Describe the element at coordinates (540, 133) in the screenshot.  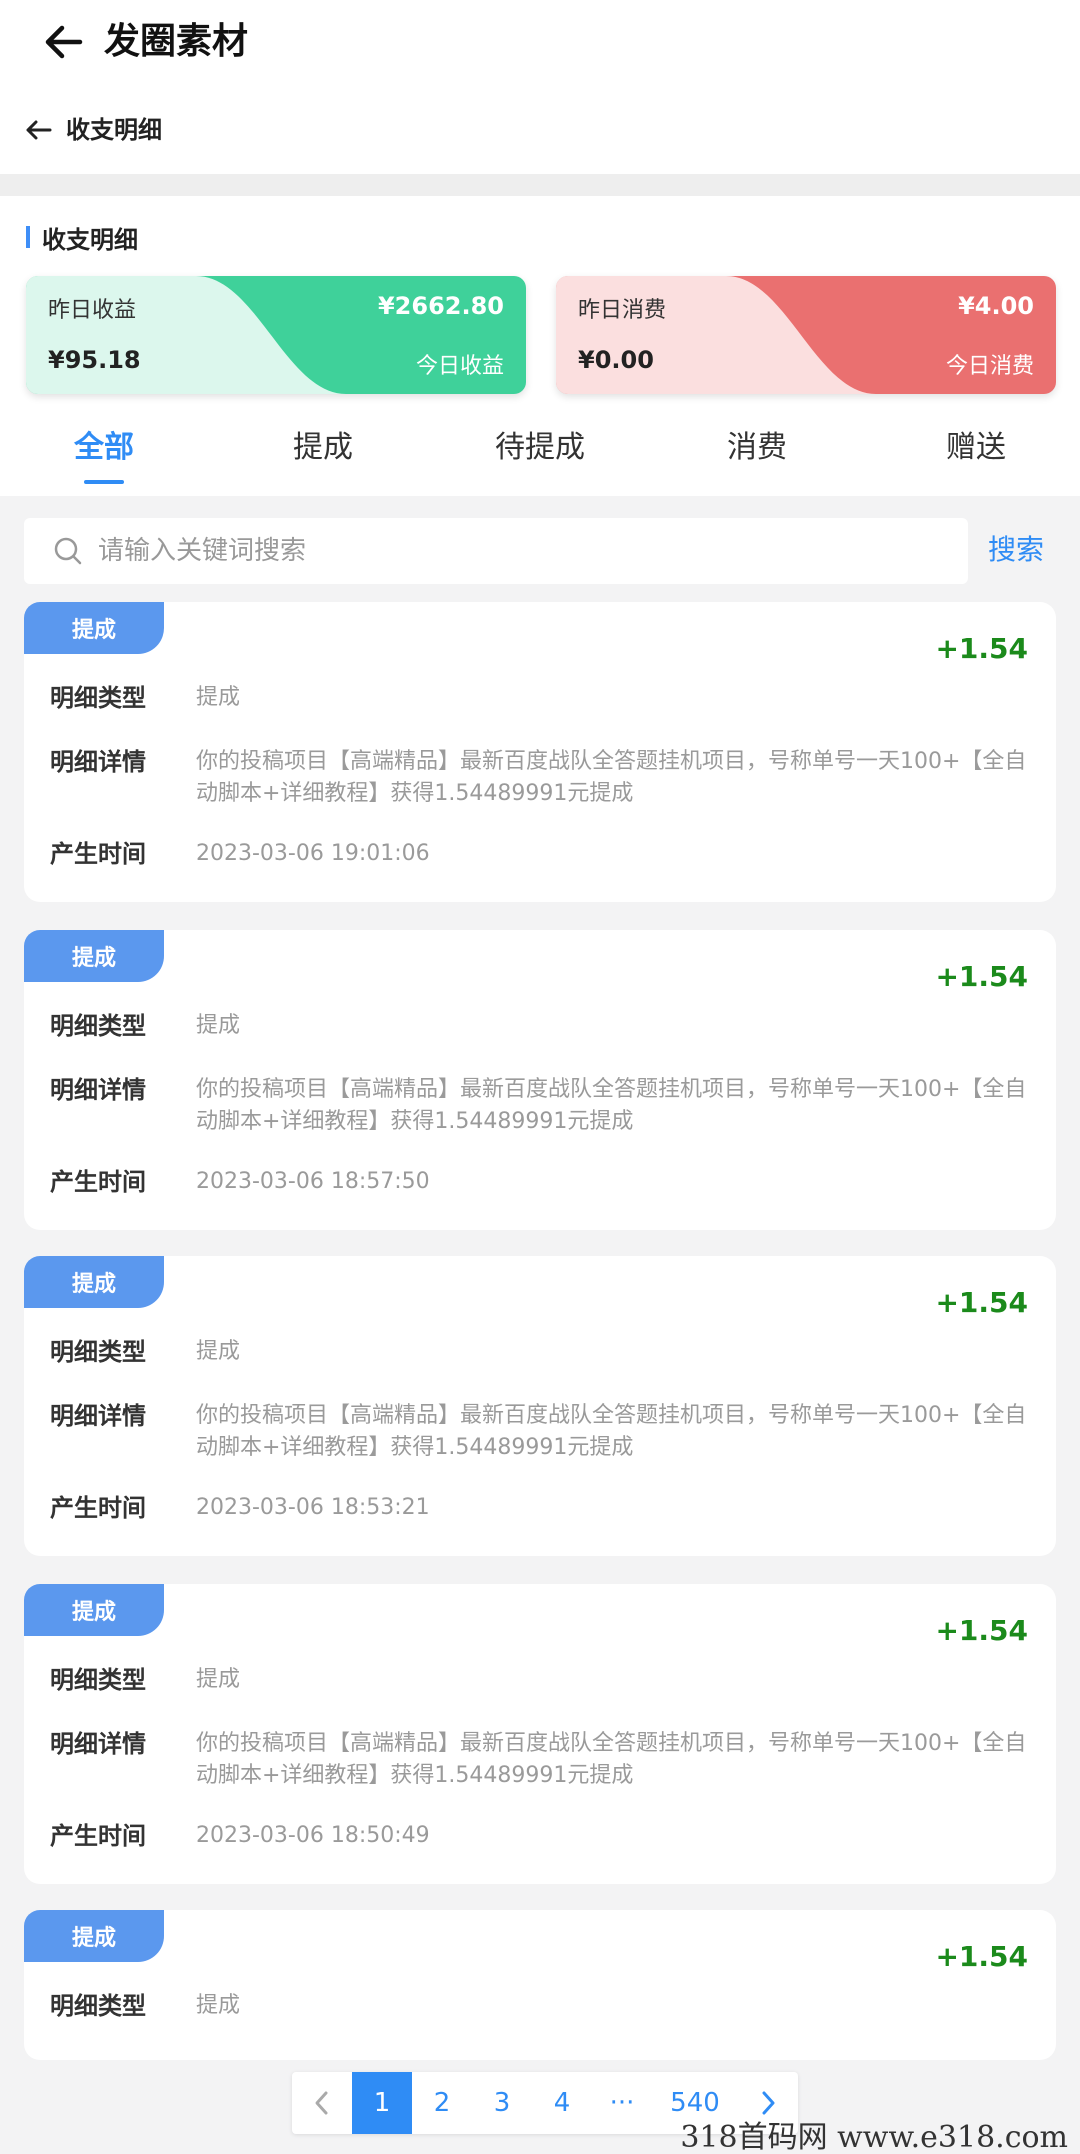
I see `sub-header: 收支明细` at that location.